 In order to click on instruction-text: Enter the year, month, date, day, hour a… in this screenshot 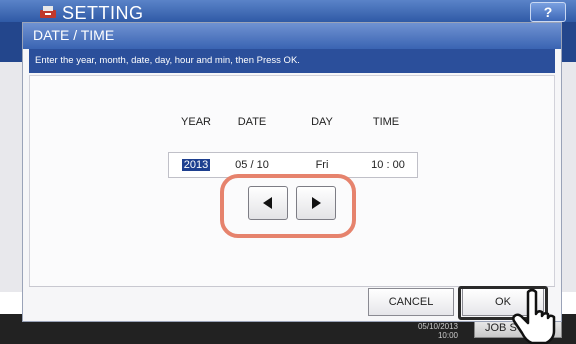, I will do `click(167, 60)`.